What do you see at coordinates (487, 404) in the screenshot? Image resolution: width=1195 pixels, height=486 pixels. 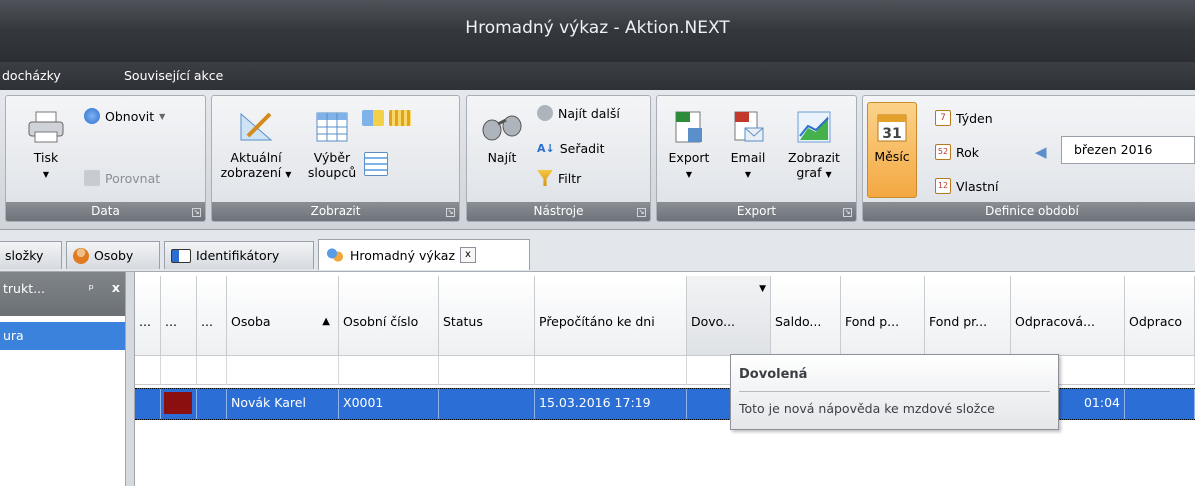 I see `cell-status` at bounding box center [487, 404].